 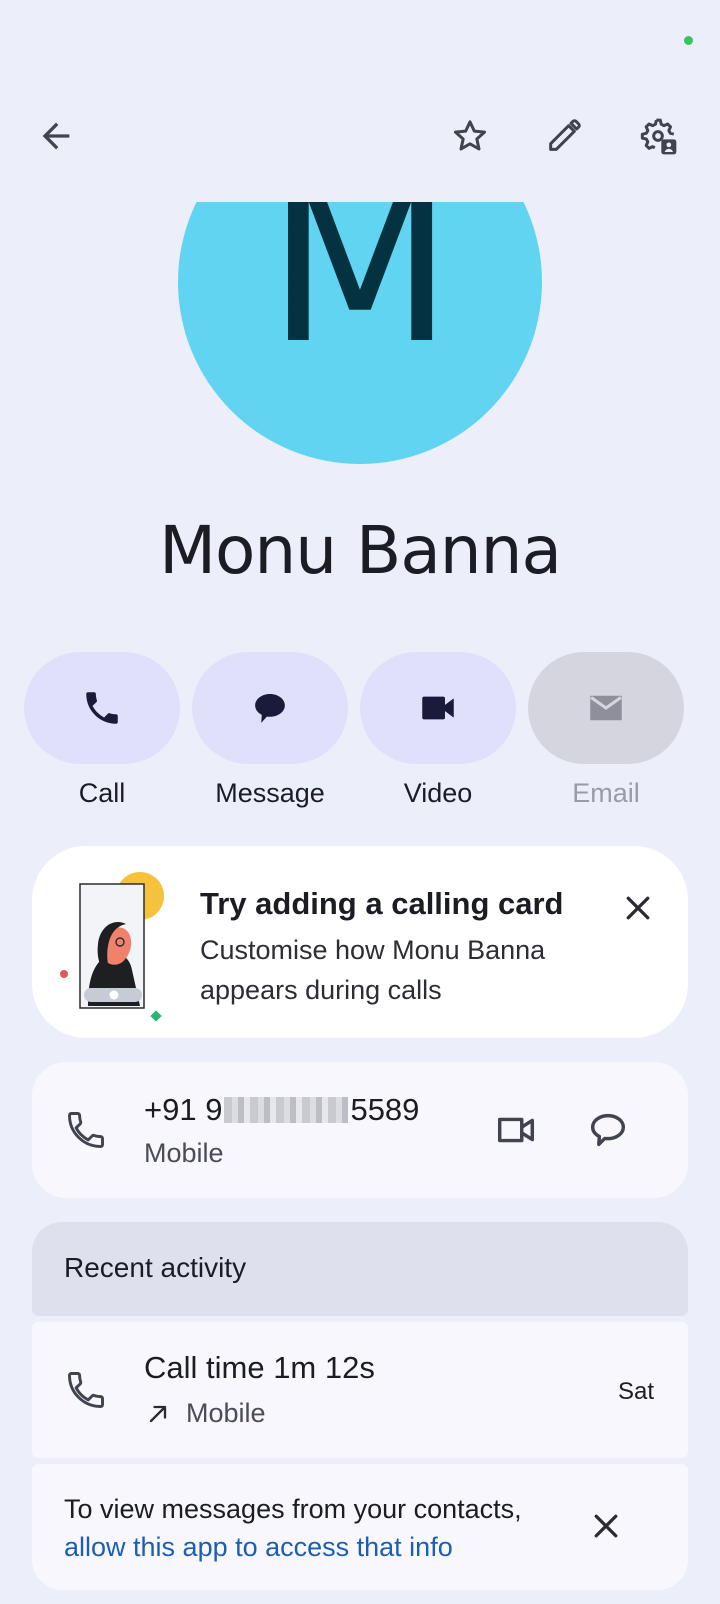 I want to click on quick-actions: Call Message Video Email, so click(x=360, y=737).